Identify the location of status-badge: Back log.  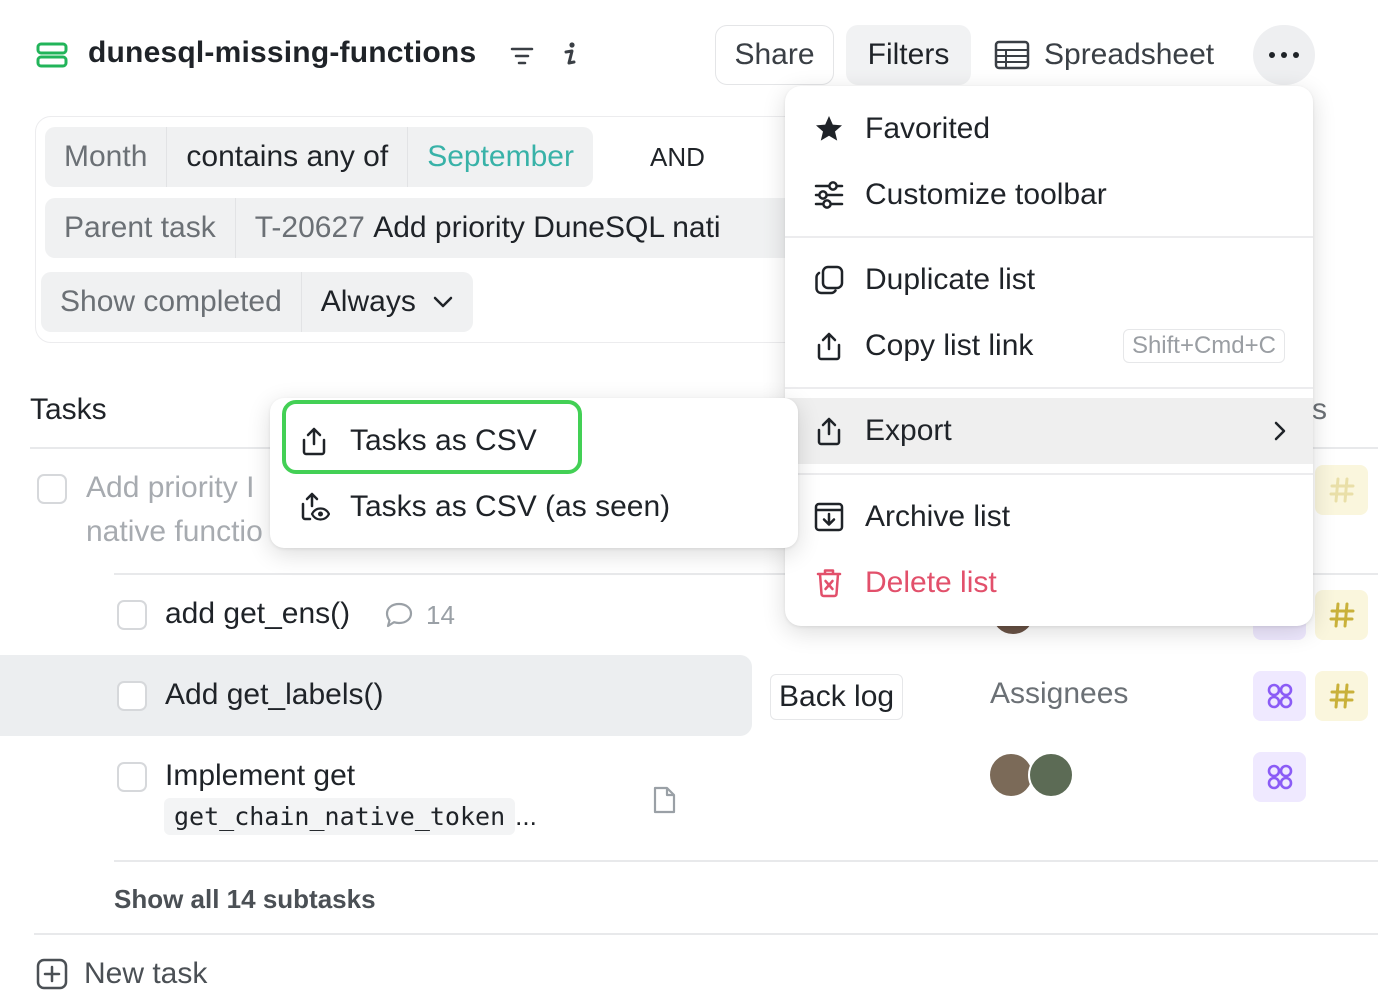
(837, 697).